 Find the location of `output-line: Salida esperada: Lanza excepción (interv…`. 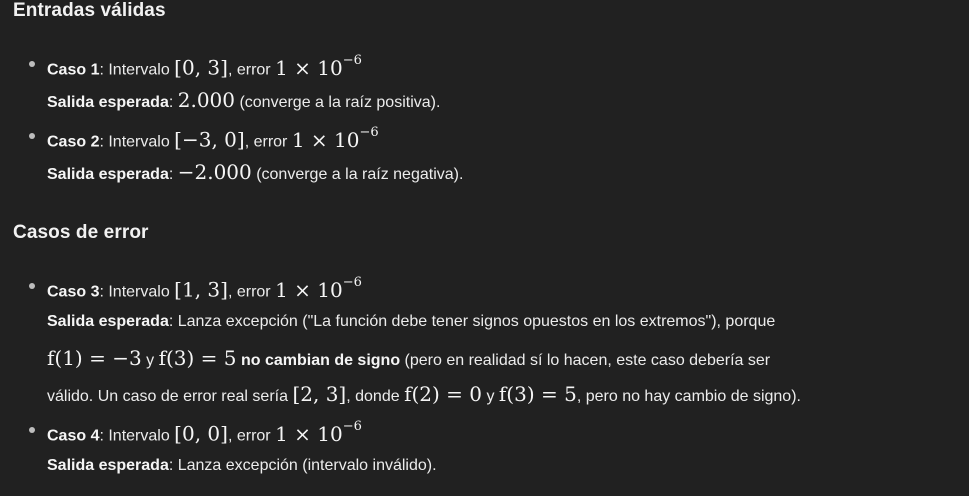

output-line: Salida esperada: Lanza excepción (interv… is located at coordinates (508, 466).